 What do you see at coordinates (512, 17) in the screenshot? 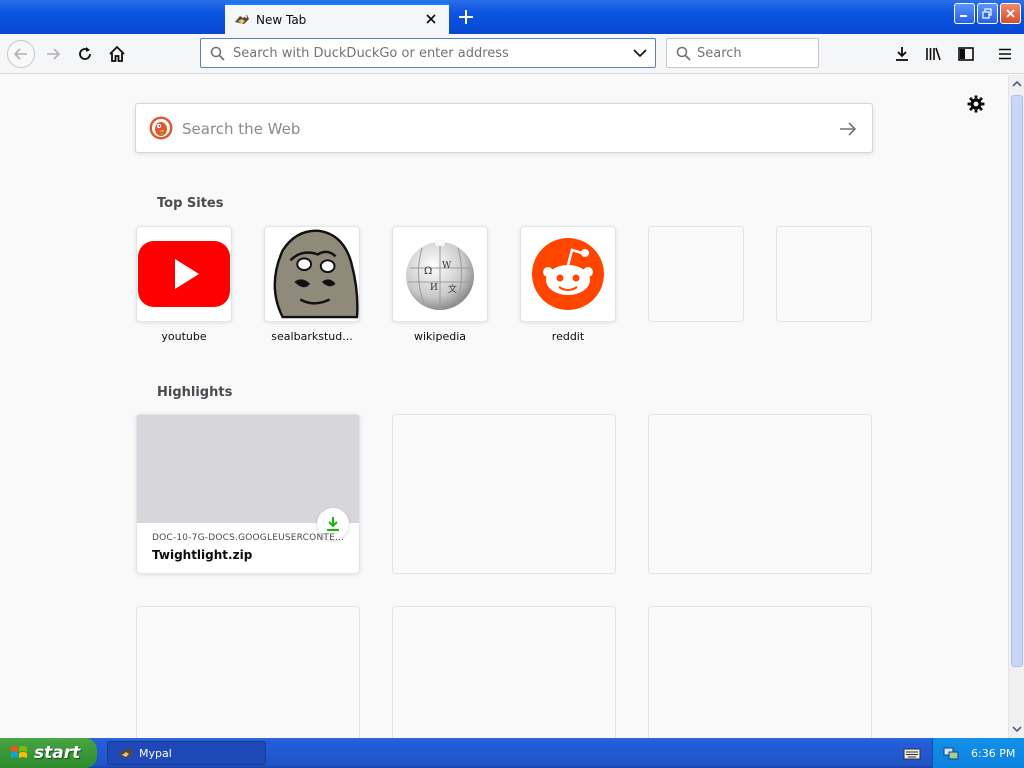
I see `title-bar: New Tab` at bounding box center [512, 17].